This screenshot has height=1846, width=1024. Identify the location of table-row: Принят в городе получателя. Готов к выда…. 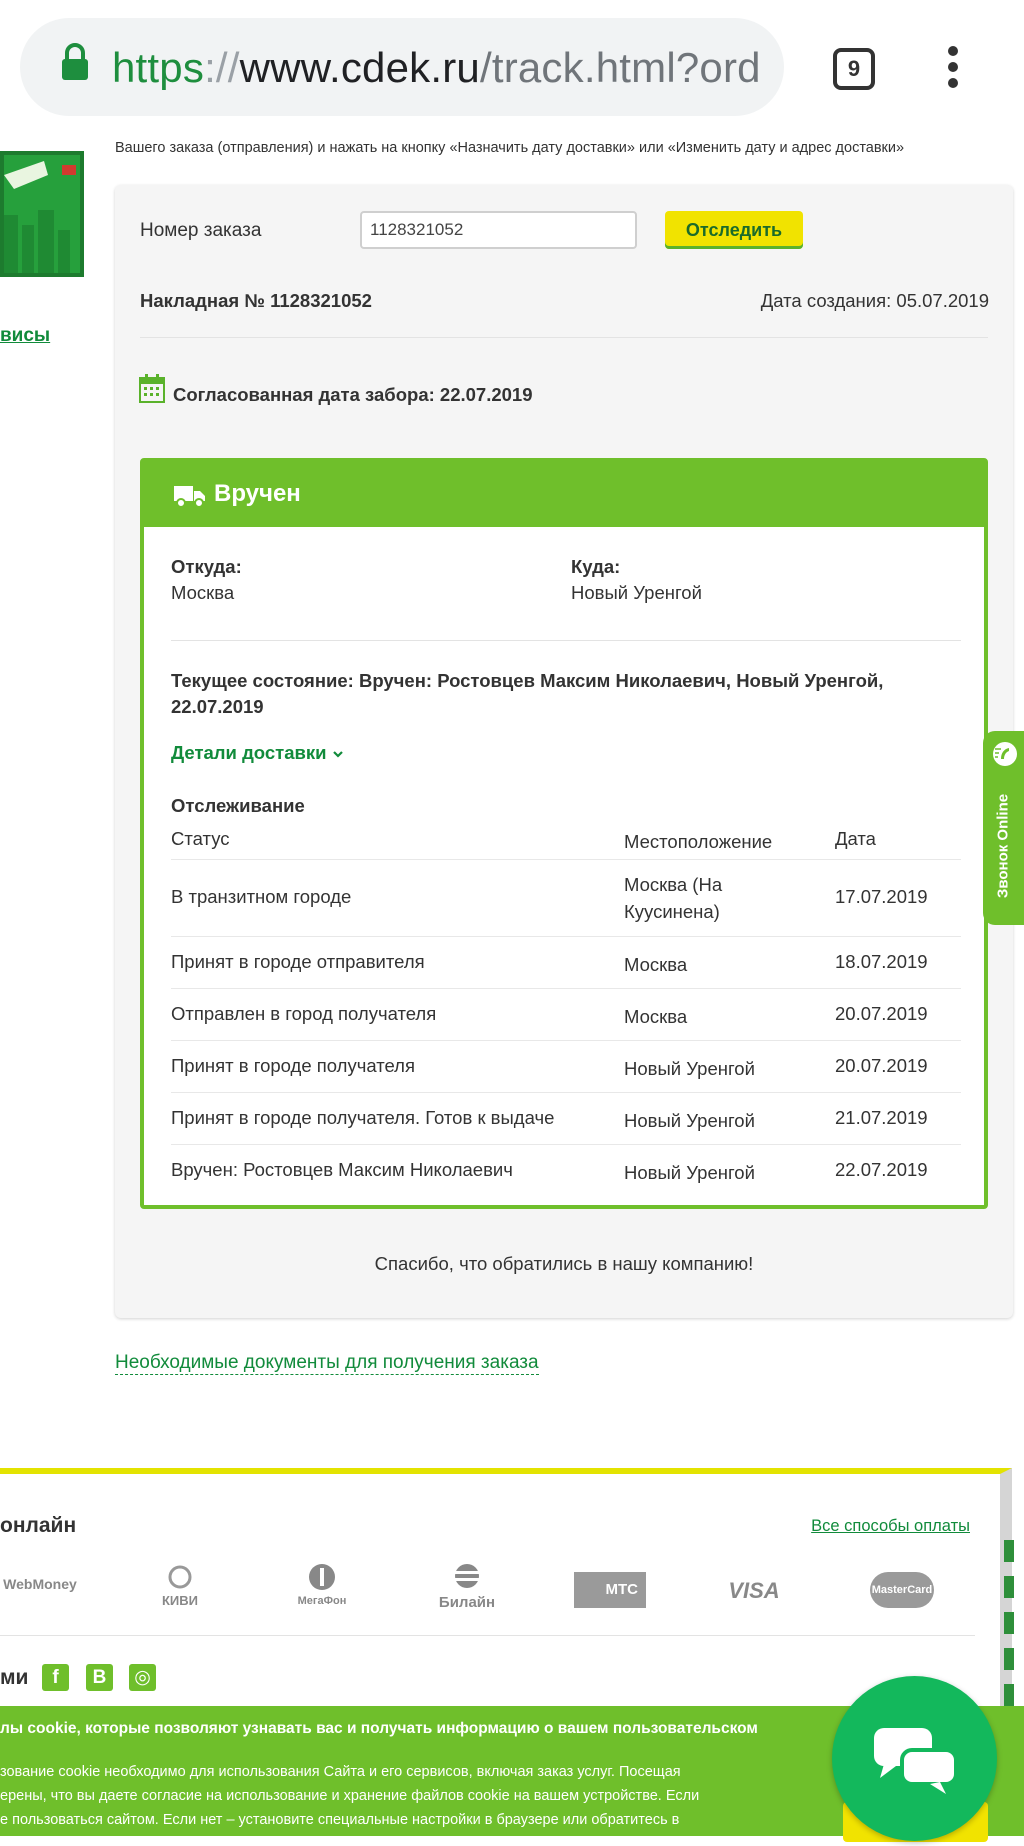
(566, 1119).